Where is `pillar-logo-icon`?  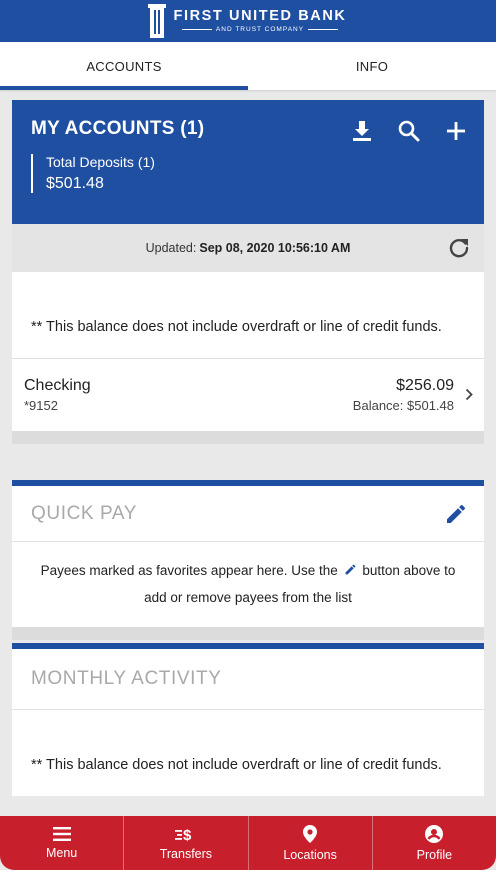
pillar-logo-icon is located at coordinates (156, 21).